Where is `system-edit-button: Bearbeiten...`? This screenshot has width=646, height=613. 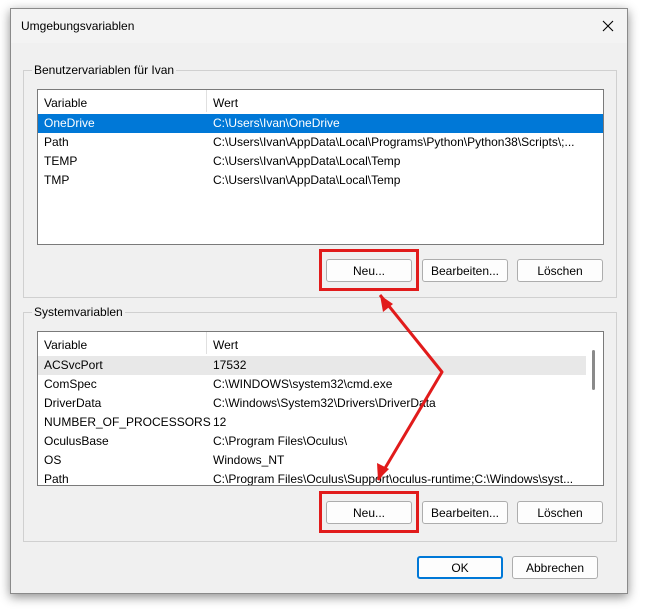 system-edit-button: Bearbeiten... is located at coordinates (465, 512).